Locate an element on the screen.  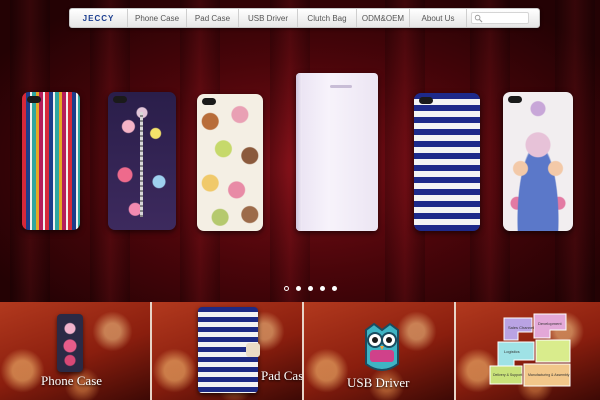
flip-spine is located at coordinates (299, 152).